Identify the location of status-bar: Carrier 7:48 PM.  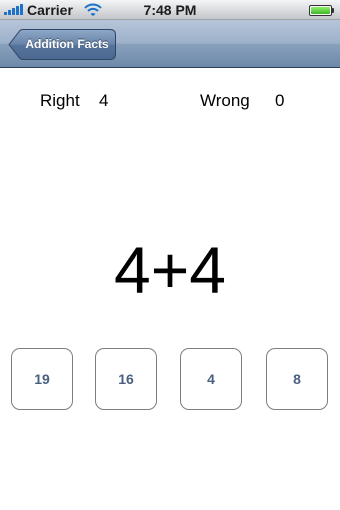
(170, 10).